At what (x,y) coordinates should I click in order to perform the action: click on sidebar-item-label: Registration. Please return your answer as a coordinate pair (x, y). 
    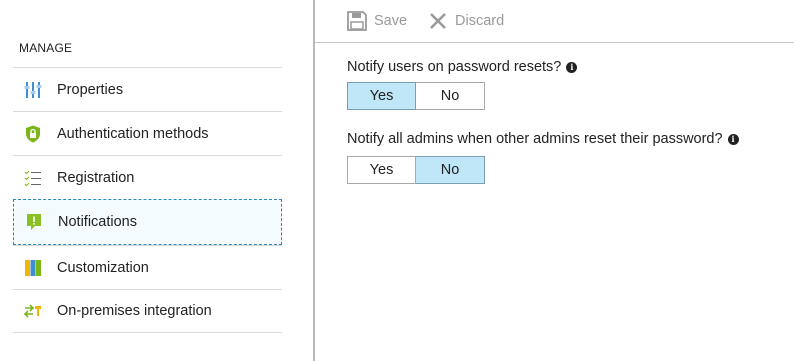
    Looking at the image, I should click on (96, 177).